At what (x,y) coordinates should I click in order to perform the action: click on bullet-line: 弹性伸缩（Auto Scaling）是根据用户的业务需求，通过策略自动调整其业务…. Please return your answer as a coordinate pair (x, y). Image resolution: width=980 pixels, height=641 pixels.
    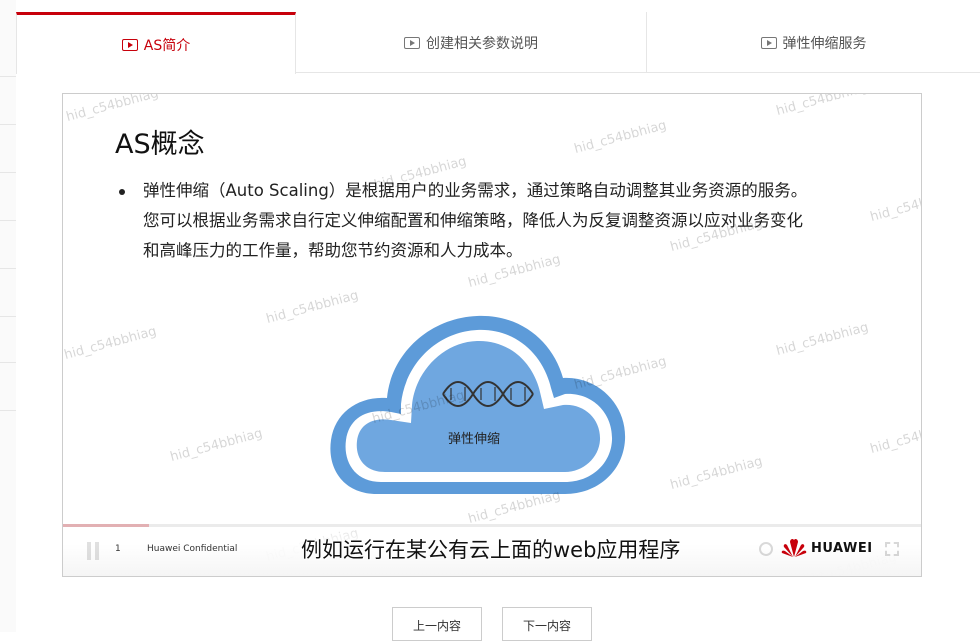
    Looking at the image, I should click on (475, 190).